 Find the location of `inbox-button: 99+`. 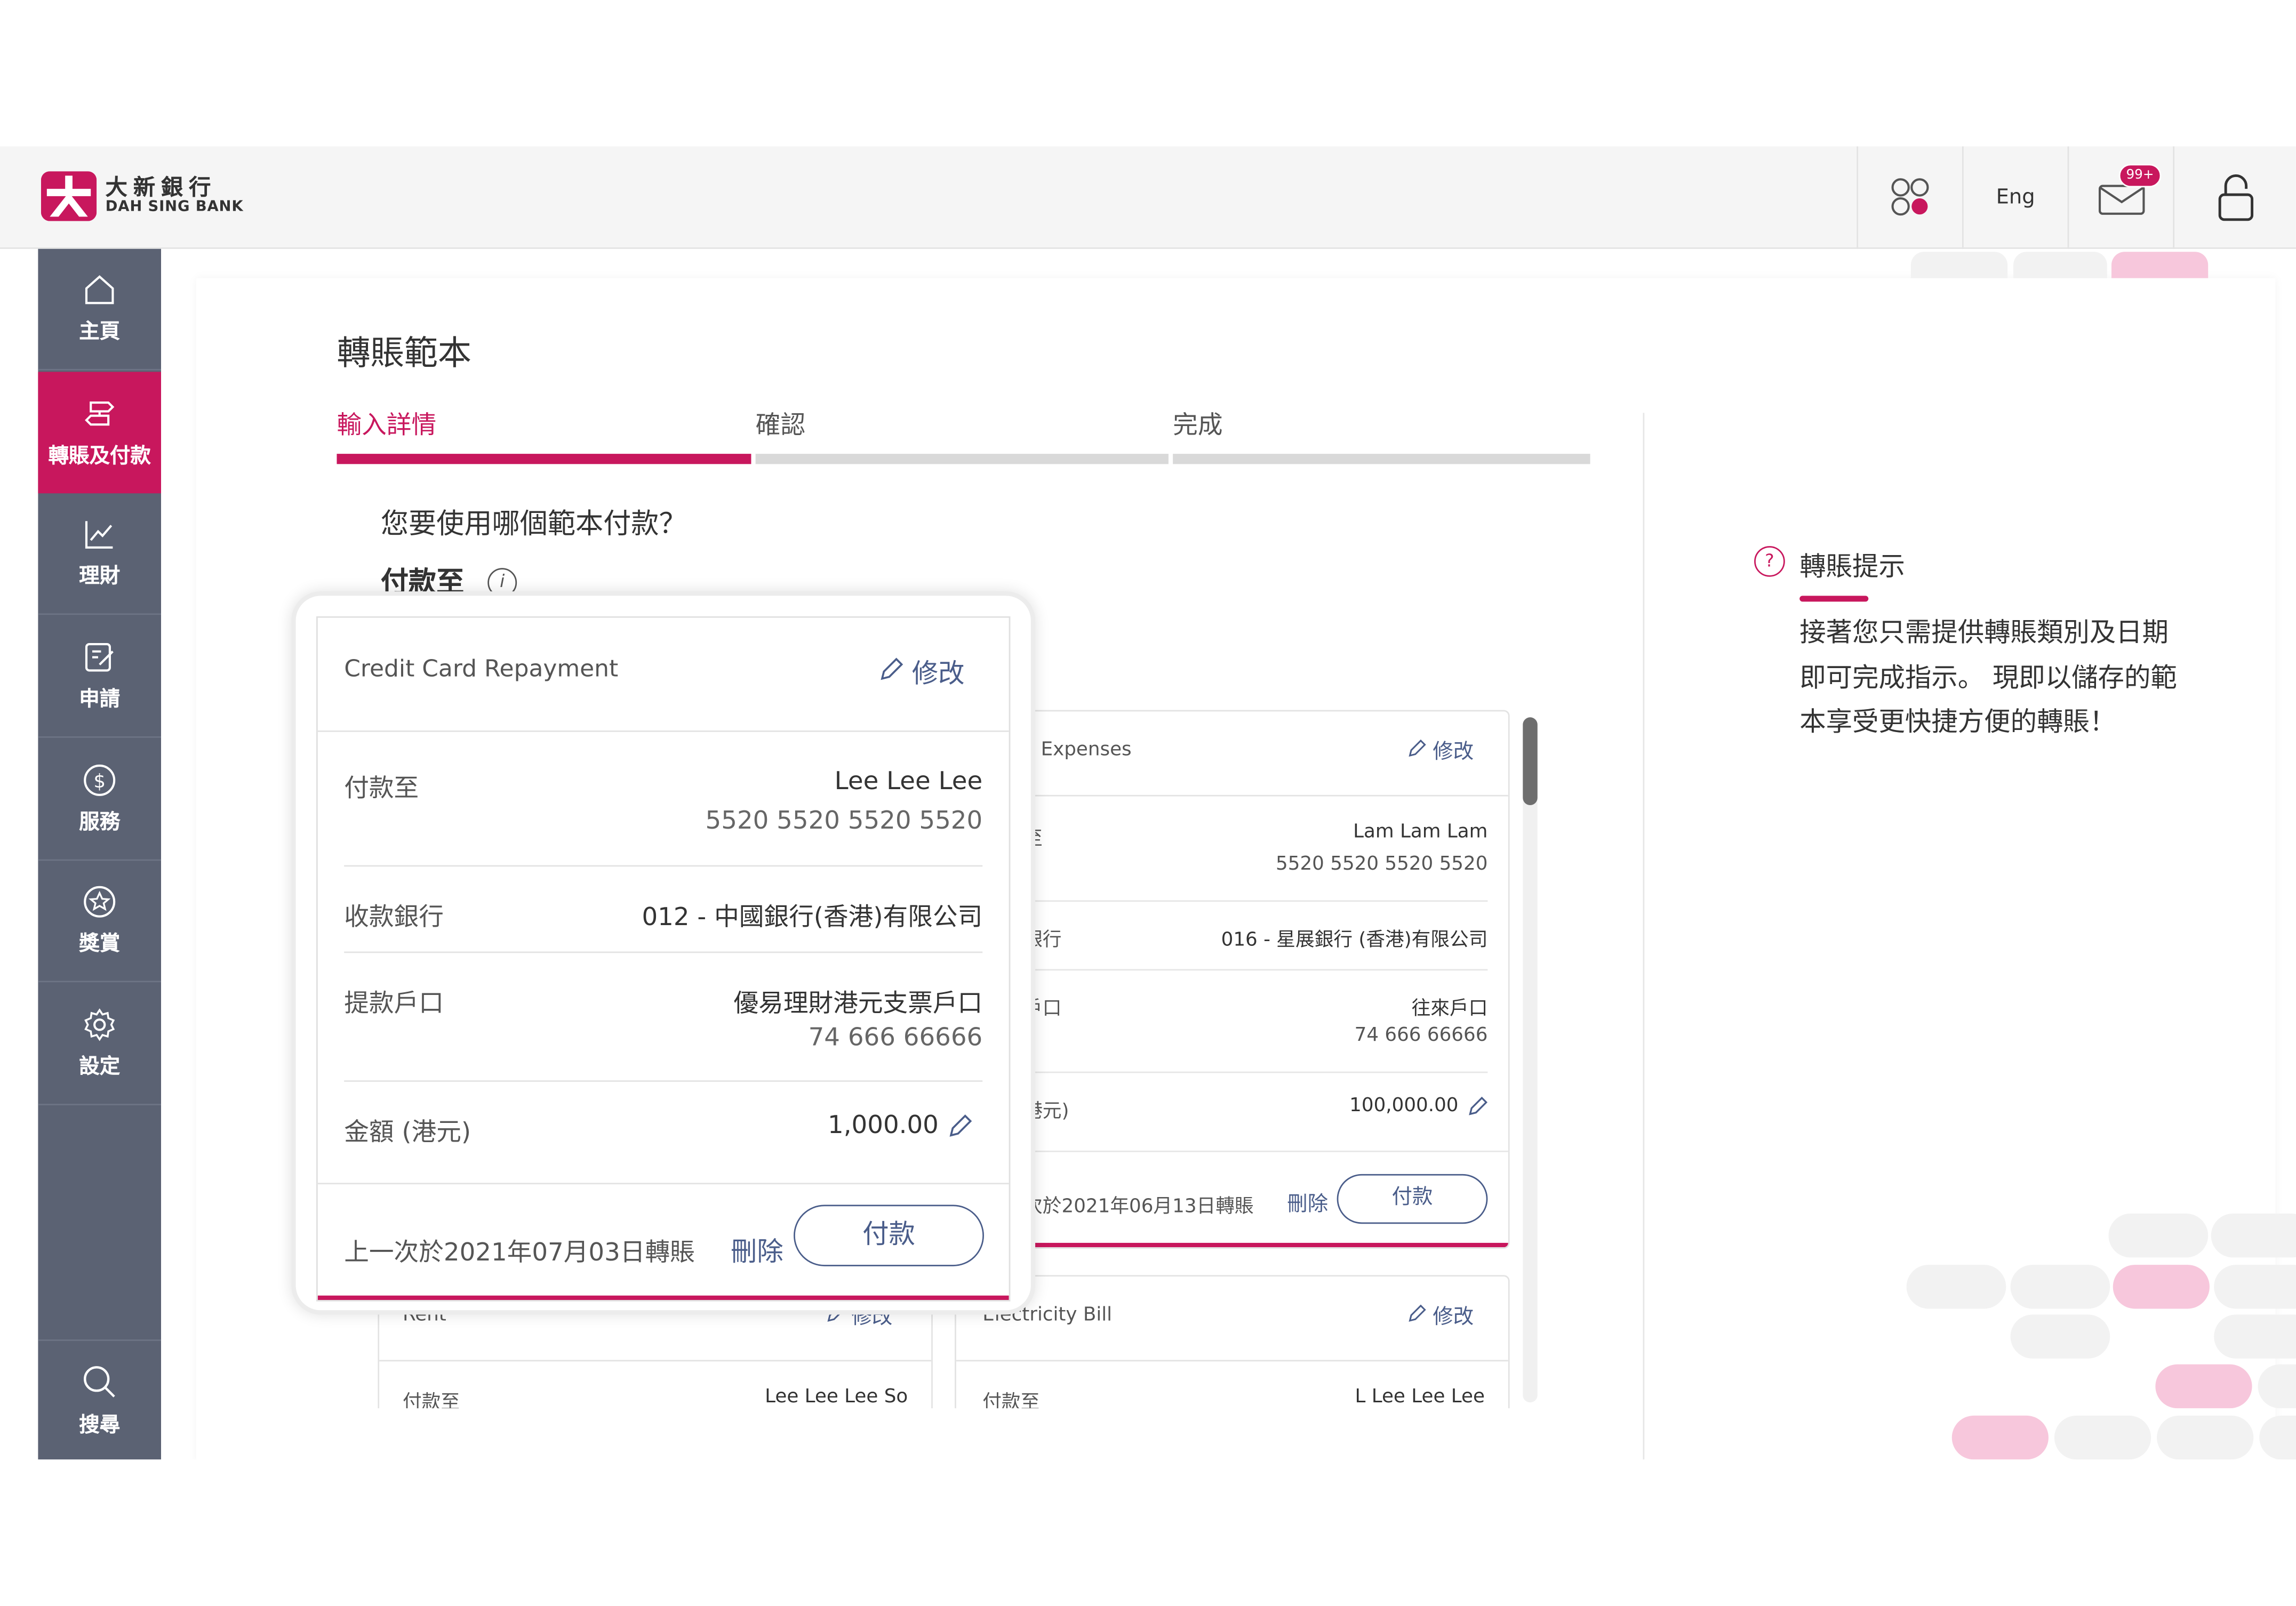

inbox-button: 99+ is located at coordinates (2120, 197).